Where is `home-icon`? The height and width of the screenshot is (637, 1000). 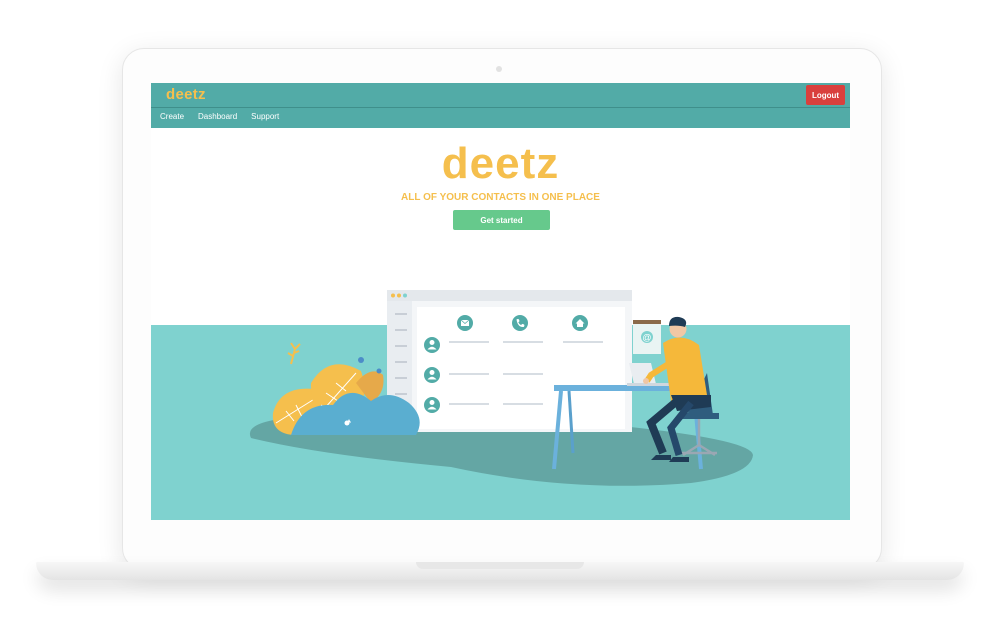 home-icon is located at coordinates (580, 323).